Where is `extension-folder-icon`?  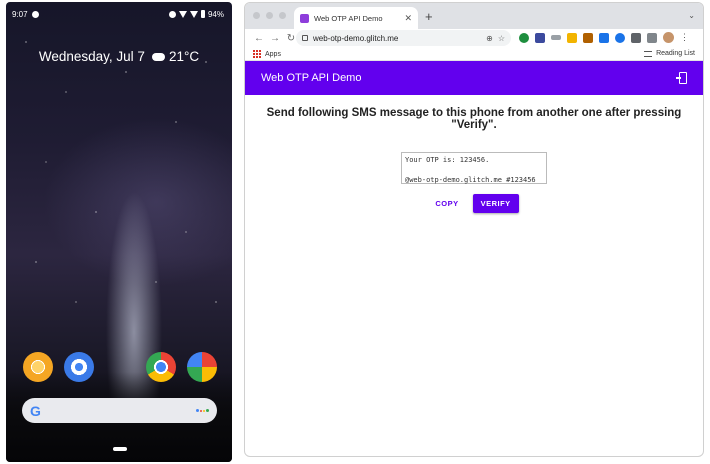 extension-folder-icon is located at coordinates (572, 37).